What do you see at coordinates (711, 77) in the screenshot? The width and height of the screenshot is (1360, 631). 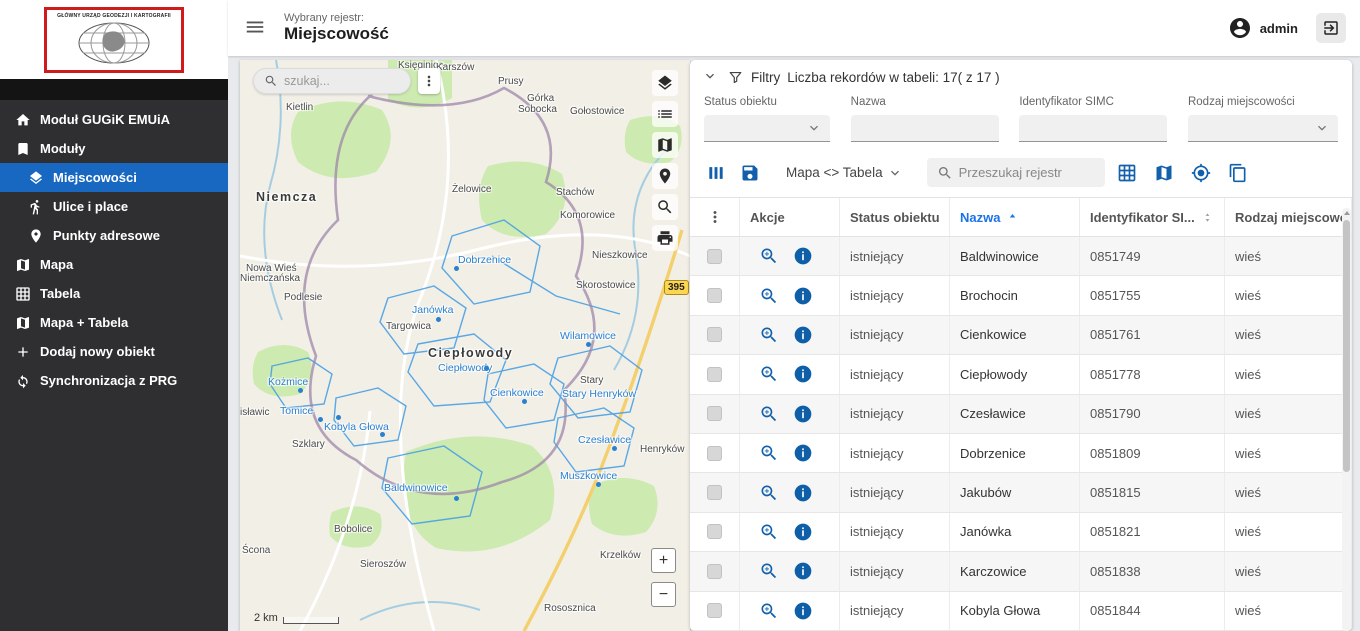 I see `collapse-filters-button` at bounding box center [711, 77].